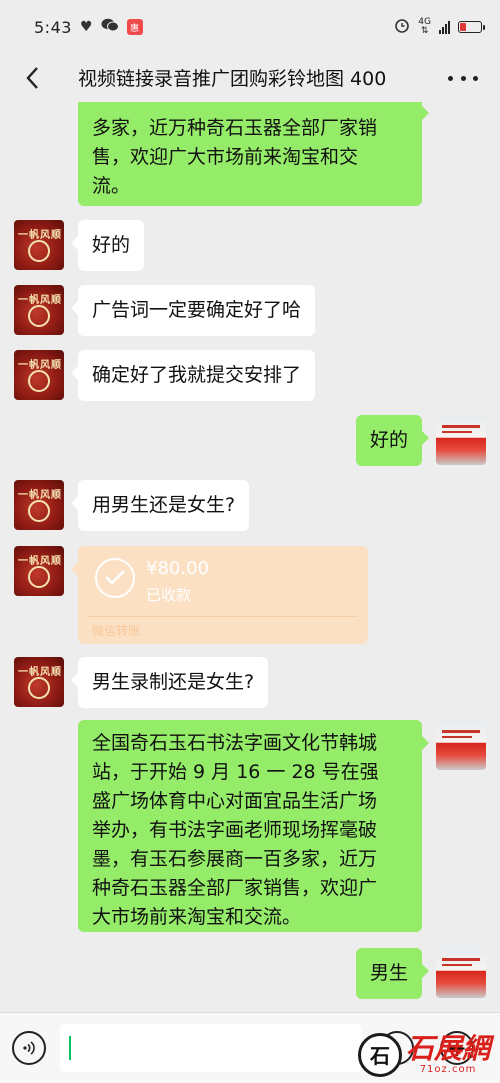 This screenshot has width=500, height=1083. Describe the element at coordinates (424, 31) in the screenshot. I see `data-arrows-icon: ⇅` at that location.